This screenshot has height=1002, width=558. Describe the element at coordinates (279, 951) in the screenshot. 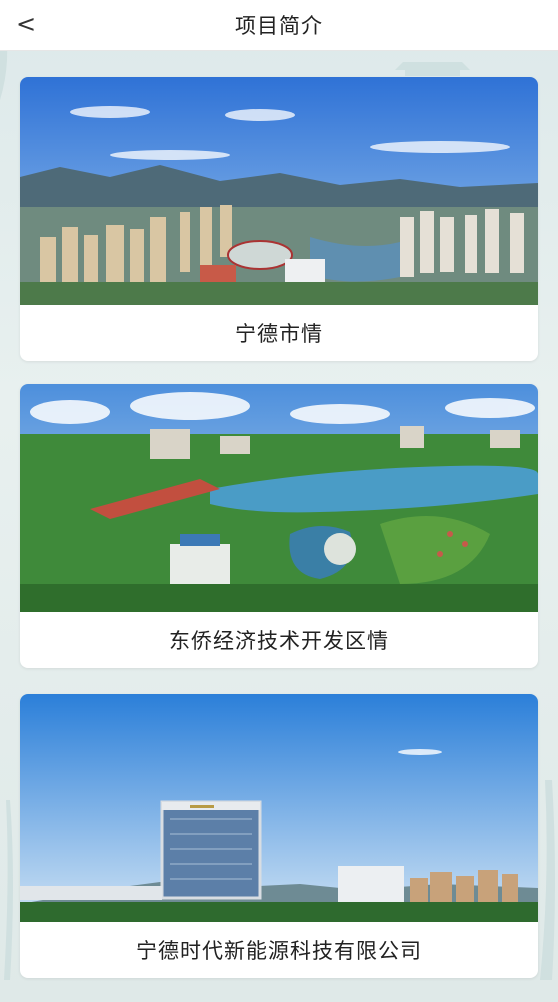

I see `card-caption: 宁德时代新能源科技有限公司` at that location.